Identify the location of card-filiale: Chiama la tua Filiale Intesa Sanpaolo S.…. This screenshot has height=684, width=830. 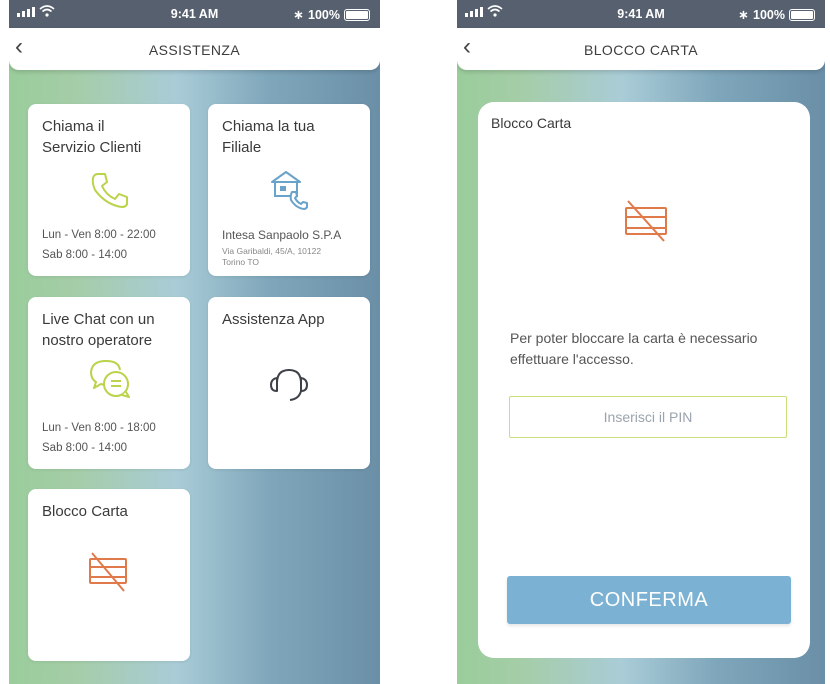
(289, 190).